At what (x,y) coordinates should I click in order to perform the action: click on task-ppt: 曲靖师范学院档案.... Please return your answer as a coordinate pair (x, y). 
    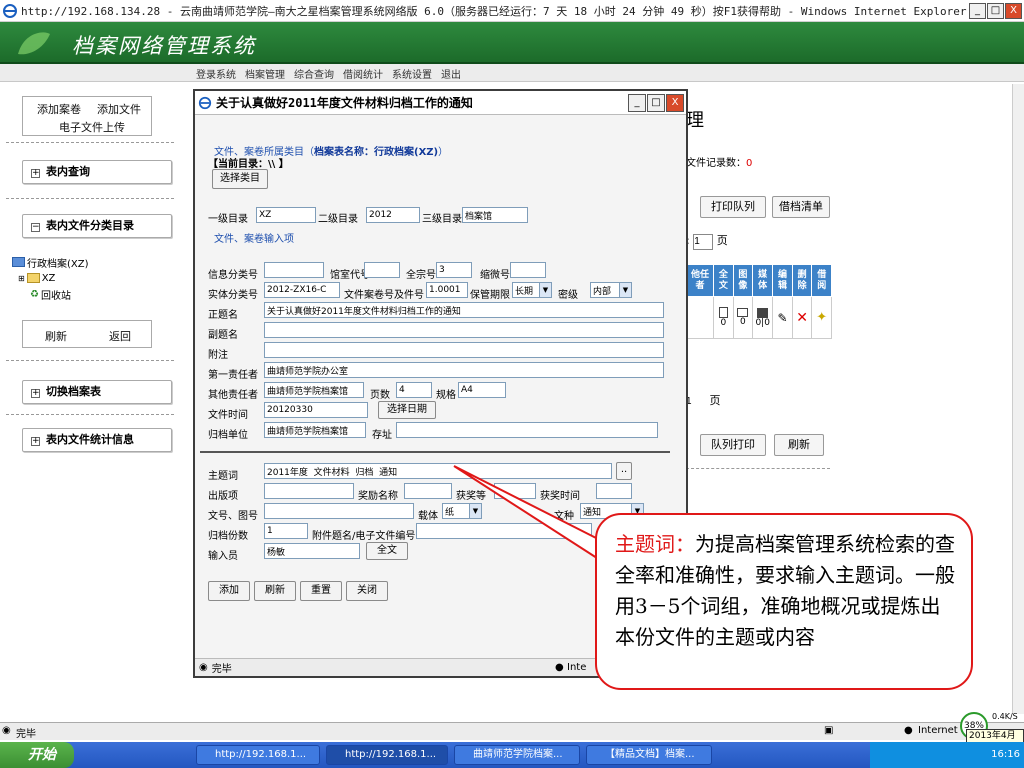
    Looking at the image, I should click on (517, 755).